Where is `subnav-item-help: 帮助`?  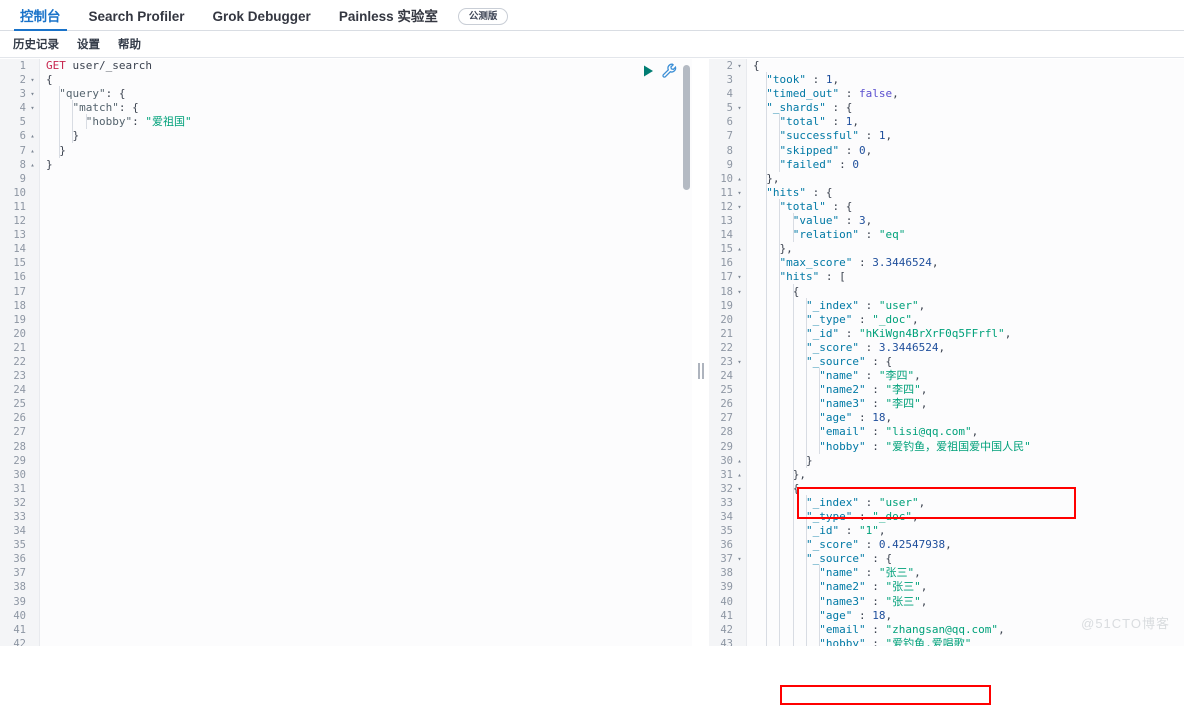
subnav-item-help: 帮助 is located at coordinates (129, 44).